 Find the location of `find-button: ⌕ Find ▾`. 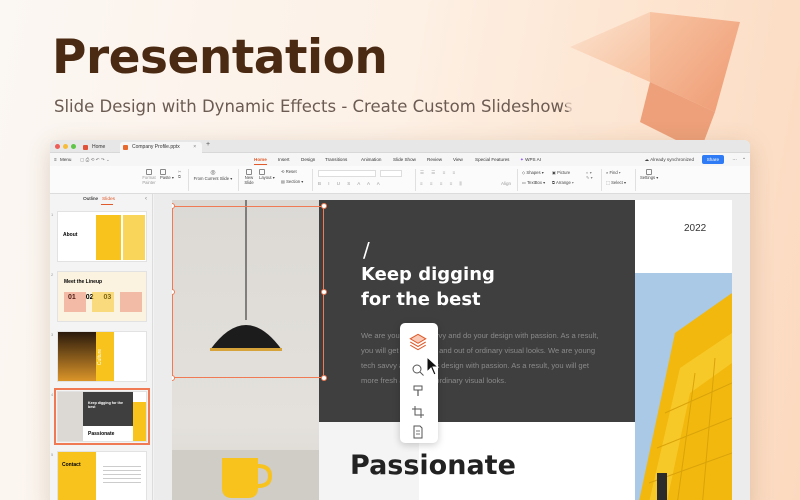

find-button: ⌕ Find ▾ is located at coordinates (613, 172).